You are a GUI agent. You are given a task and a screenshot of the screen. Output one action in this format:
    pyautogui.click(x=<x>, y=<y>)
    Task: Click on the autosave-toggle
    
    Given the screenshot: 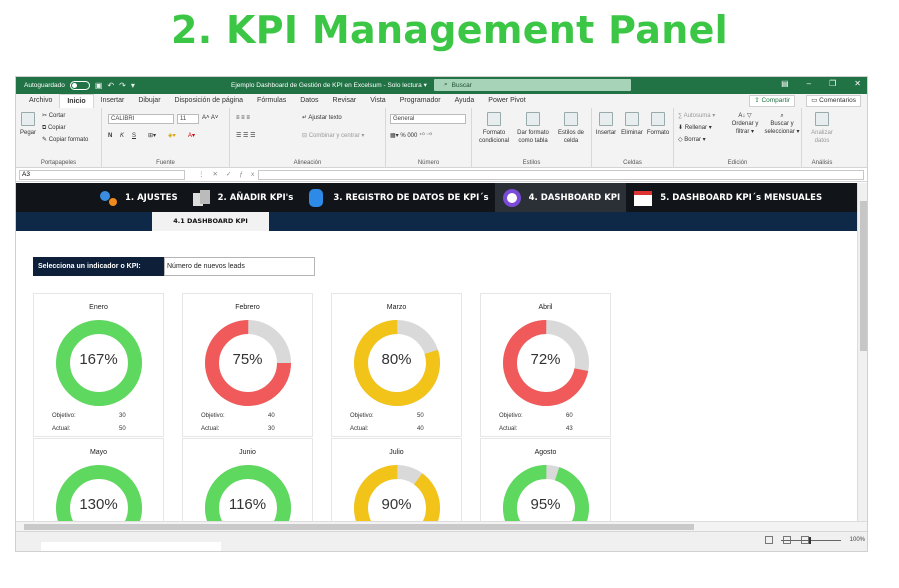 What is the action you would take?
    pyautogui.click(x=79, y=85)
    